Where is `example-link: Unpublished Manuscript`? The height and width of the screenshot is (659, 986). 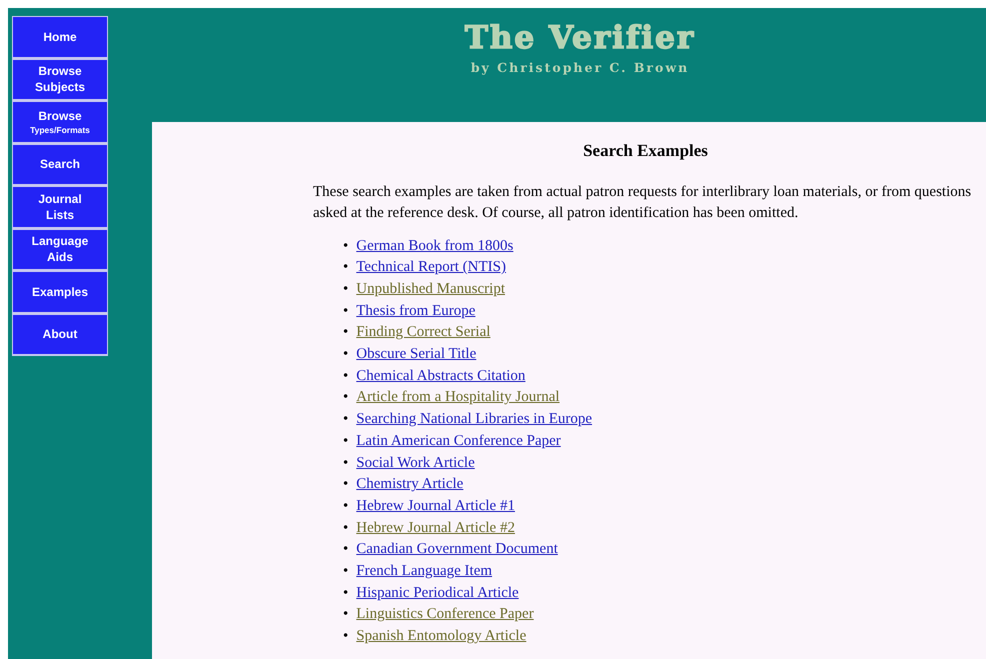 example-link: Unpublished Manuscript is located at coordinates (430, 289).